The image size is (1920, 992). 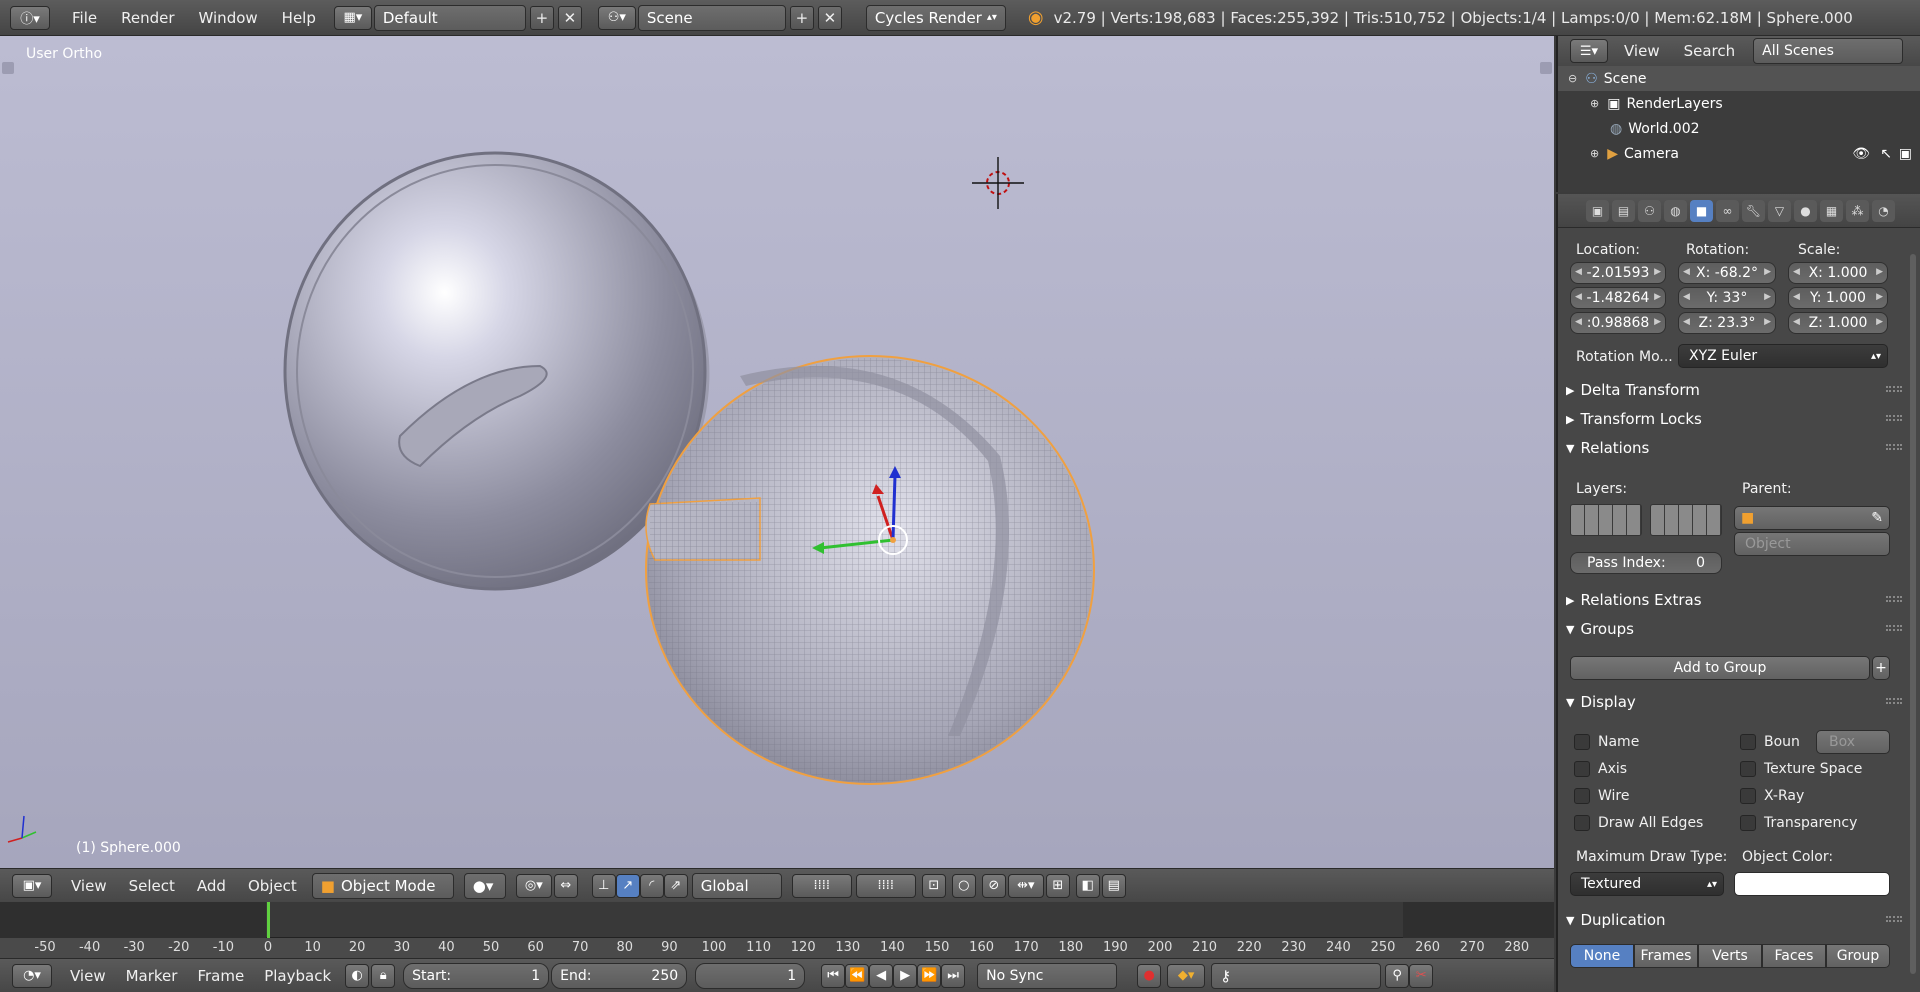 What do you see at coordinates (1572, 78) in the screenshot?
I see `collapse-icon: ⊖` at bounding box center [1572, 78].